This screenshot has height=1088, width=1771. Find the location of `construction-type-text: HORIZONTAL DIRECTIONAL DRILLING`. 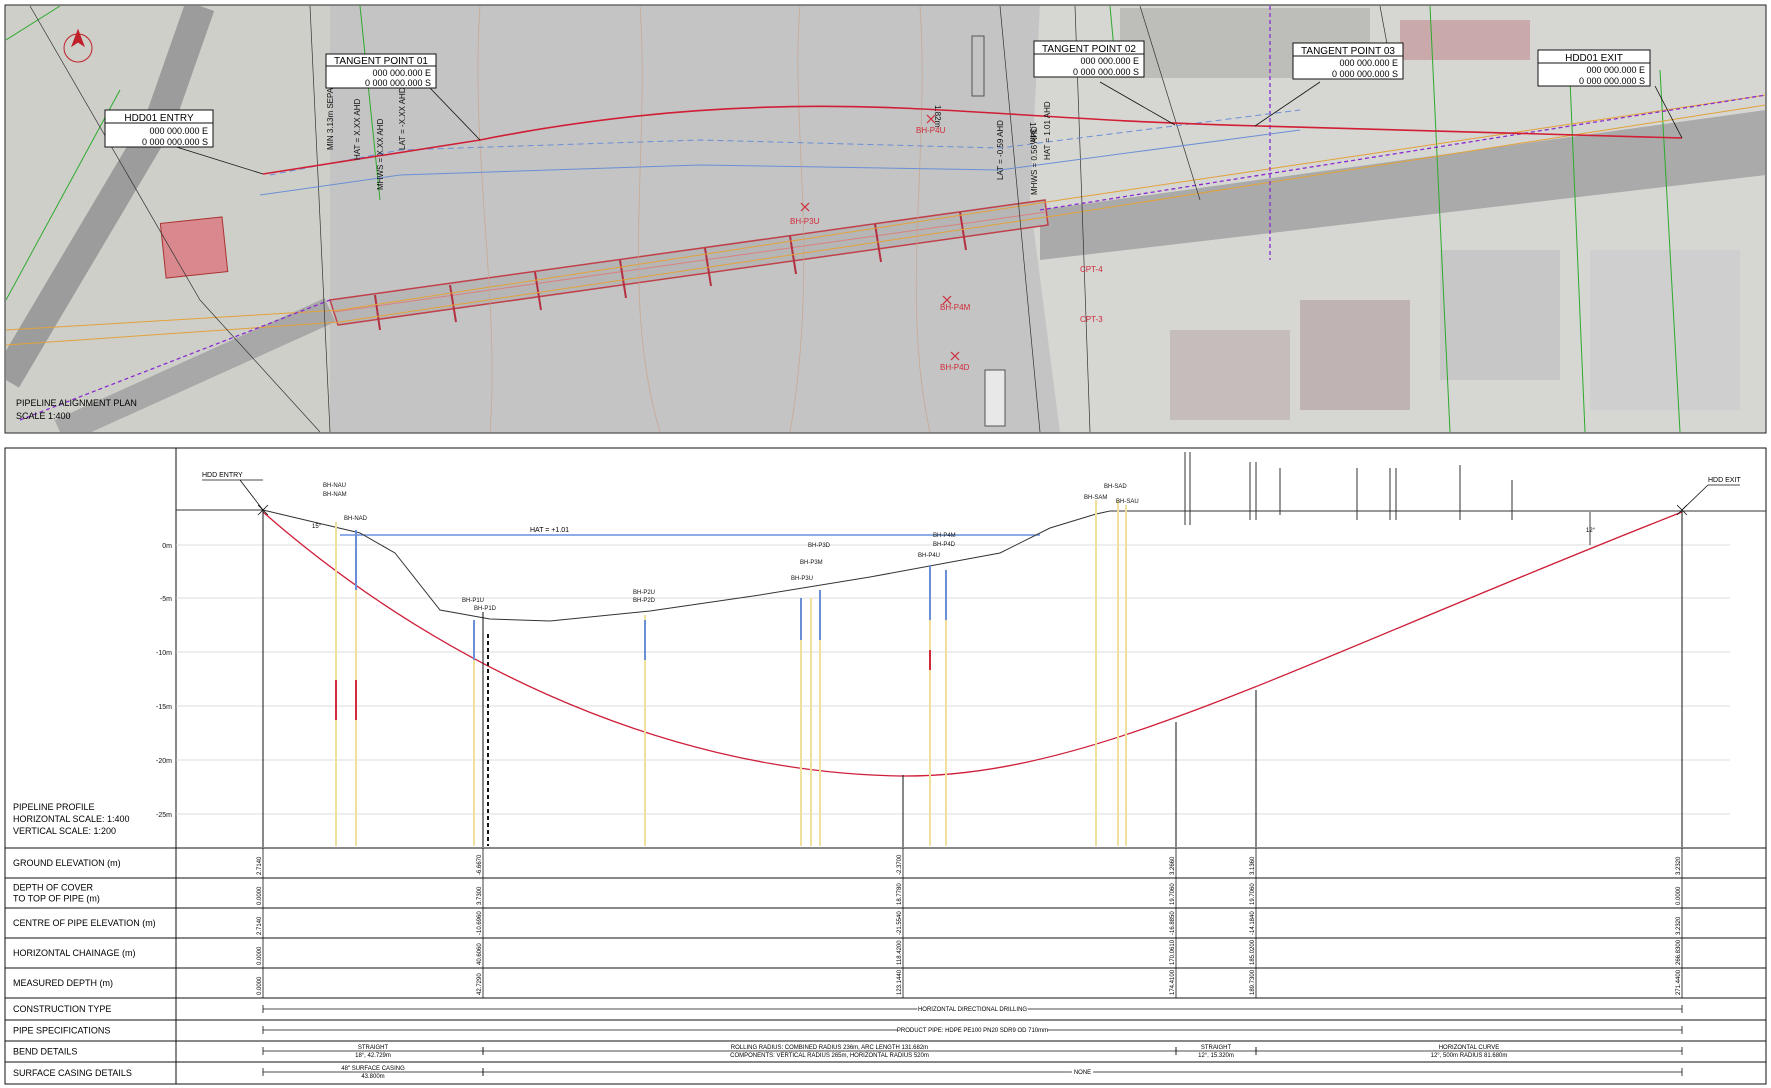

construction-type-text: HORIZONTAL DIRECTIONAL DRILLING is located at coordinates (972, 1010).